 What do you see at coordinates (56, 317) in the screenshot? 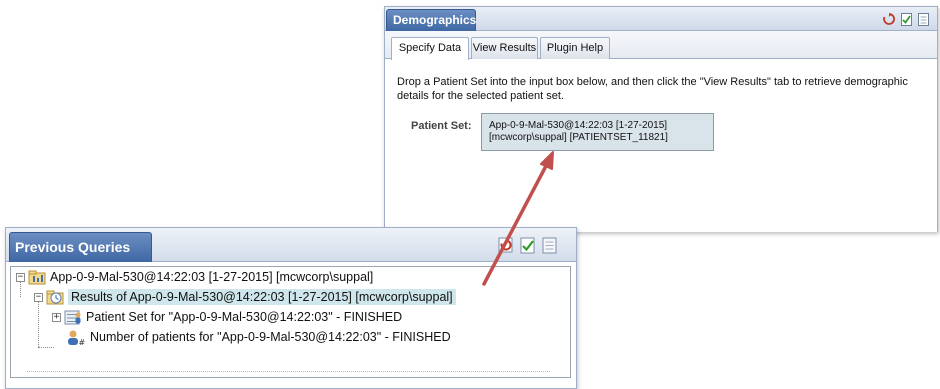
I see `expand-toggle: +` at bounding box center [56, 317].